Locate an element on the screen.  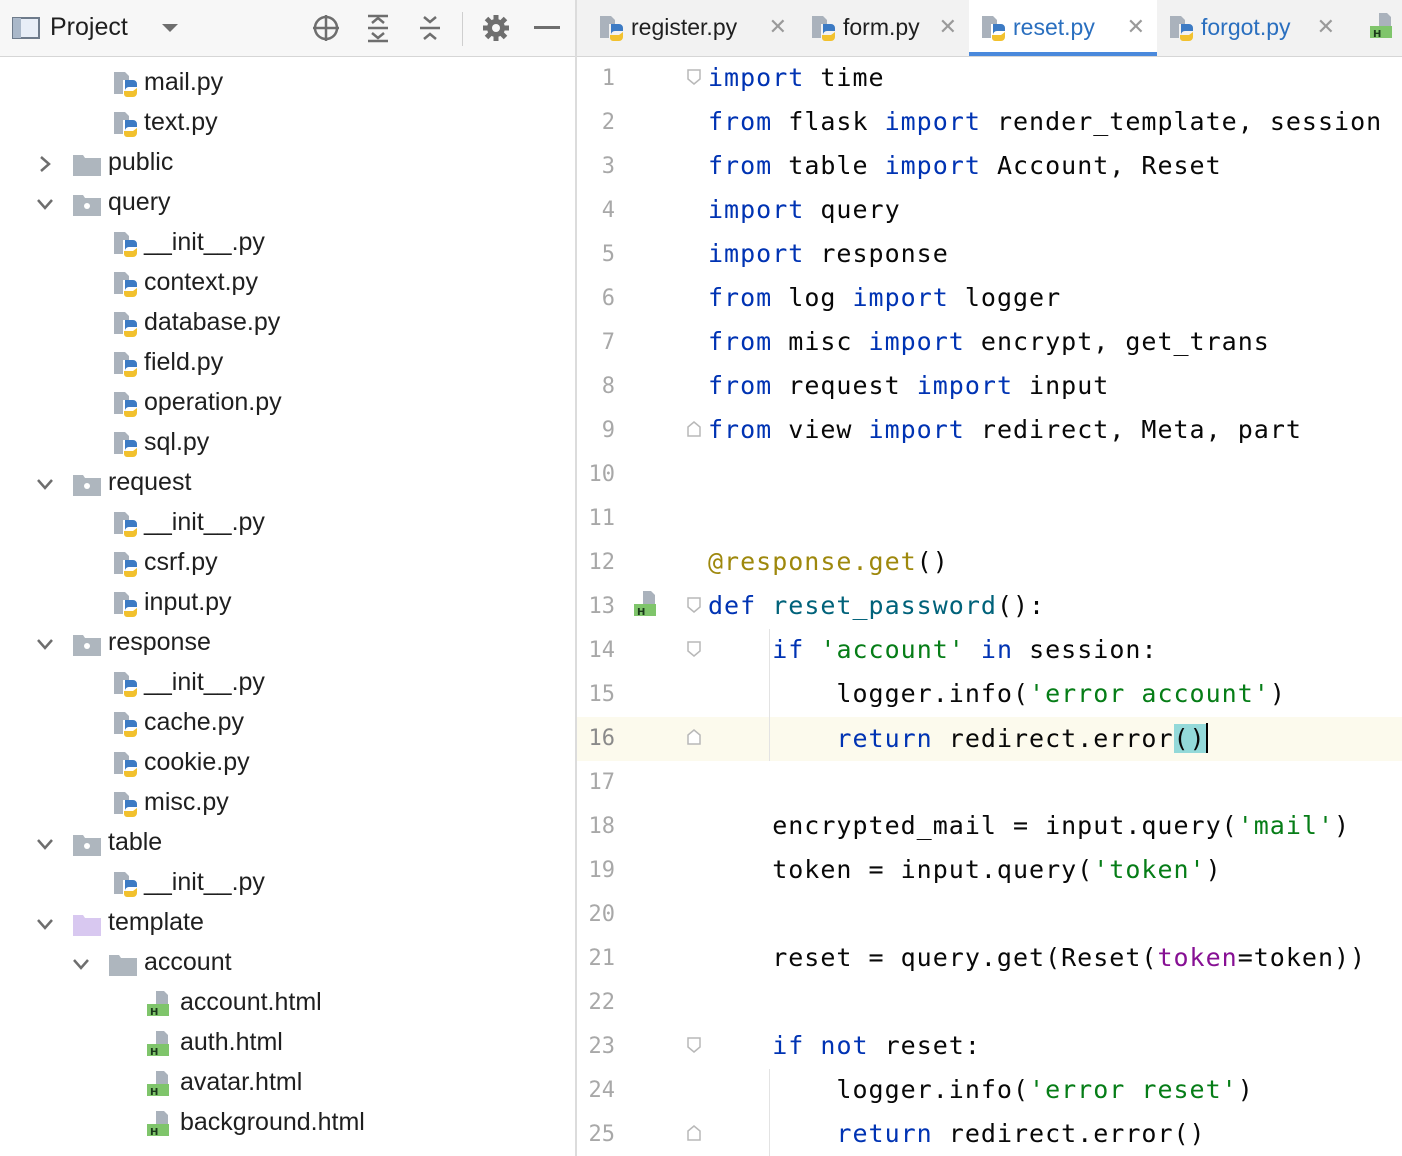
code-line: 17 is located at coordinates (989, 783).